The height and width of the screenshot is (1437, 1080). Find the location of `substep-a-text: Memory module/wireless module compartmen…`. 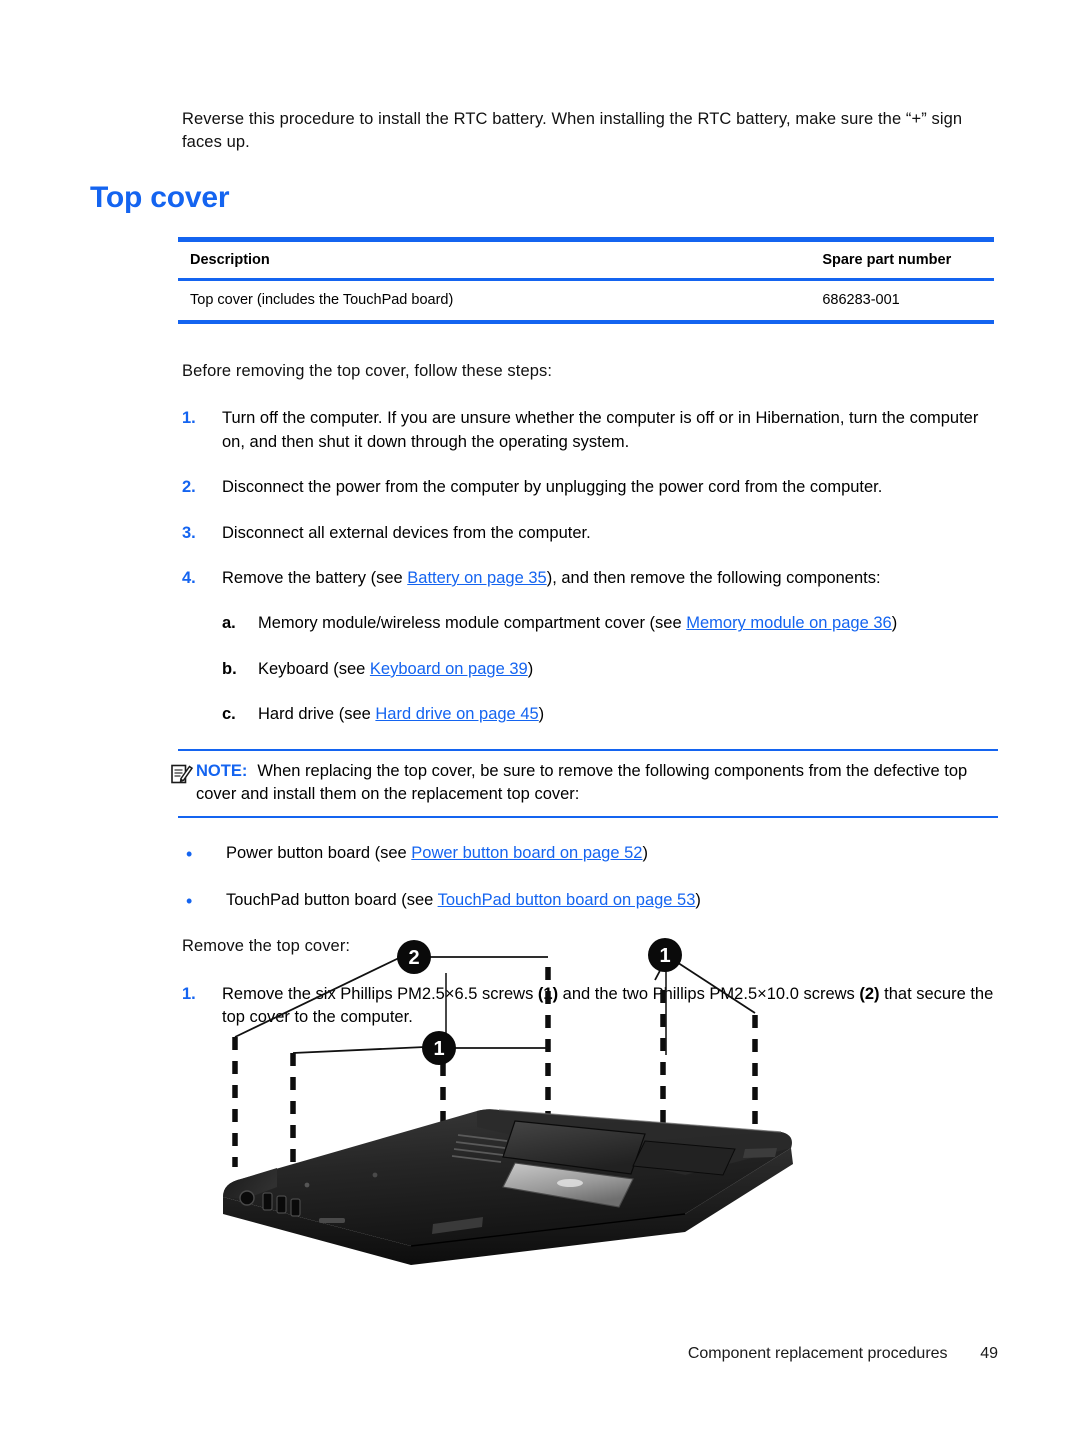

substep-a-text: Memory module/wireless module compartmen… is located at coordinates (628, 623).